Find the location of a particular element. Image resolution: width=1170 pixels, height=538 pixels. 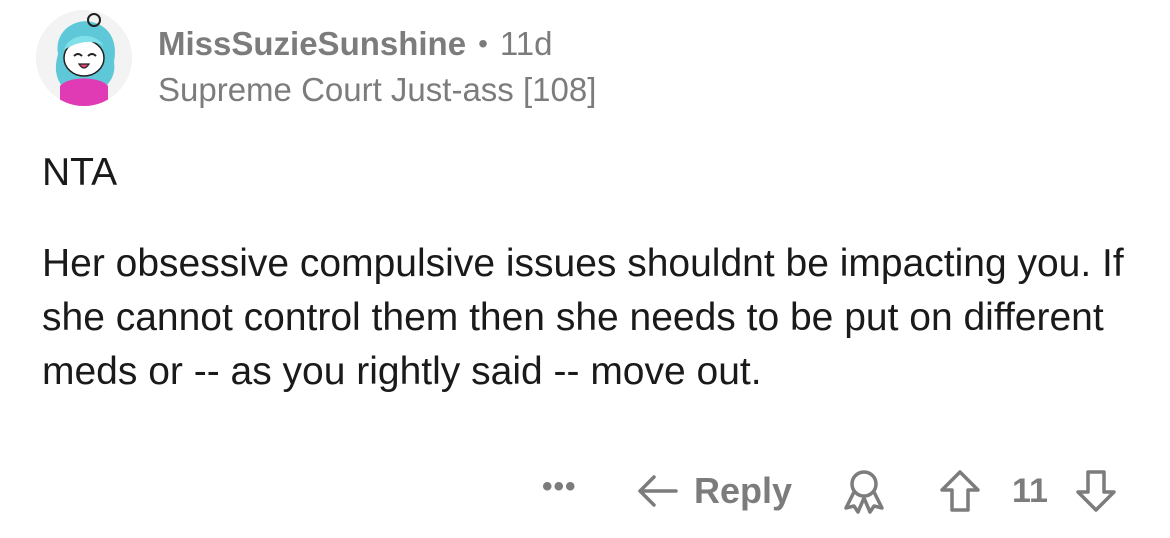

avatar is located at coordinates (84, 58).